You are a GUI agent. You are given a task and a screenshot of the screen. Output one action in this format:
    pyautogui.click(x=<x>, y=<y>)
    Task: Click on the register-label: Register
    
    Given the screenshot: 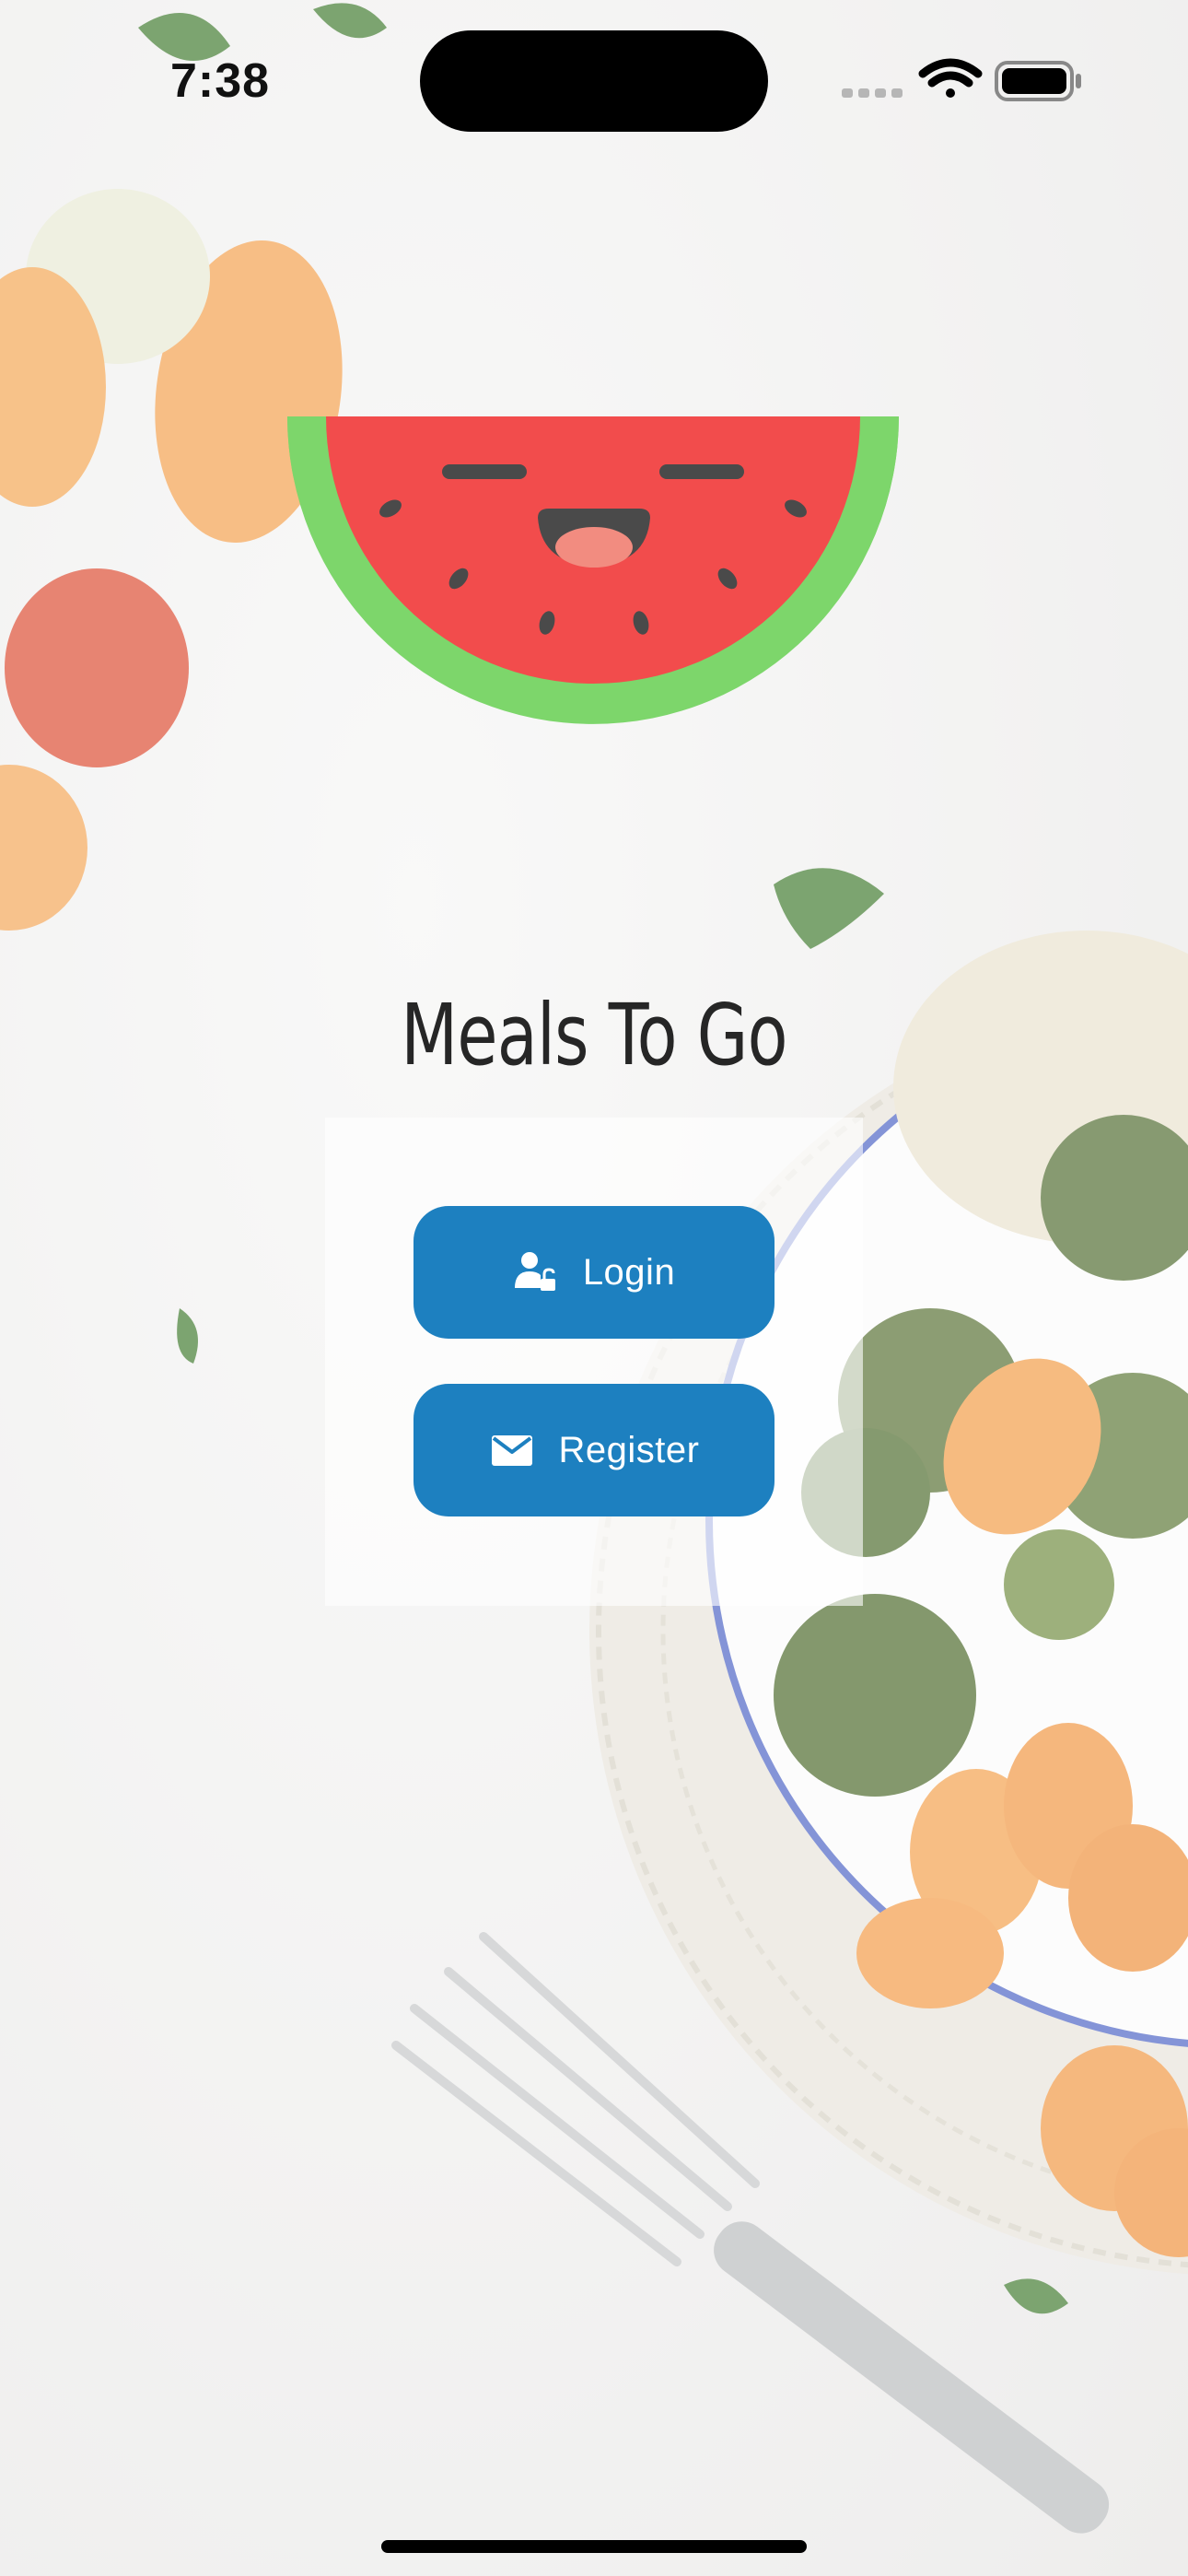 What is the action you would take?
    pyautogui.click(x=629, y=1449)
    